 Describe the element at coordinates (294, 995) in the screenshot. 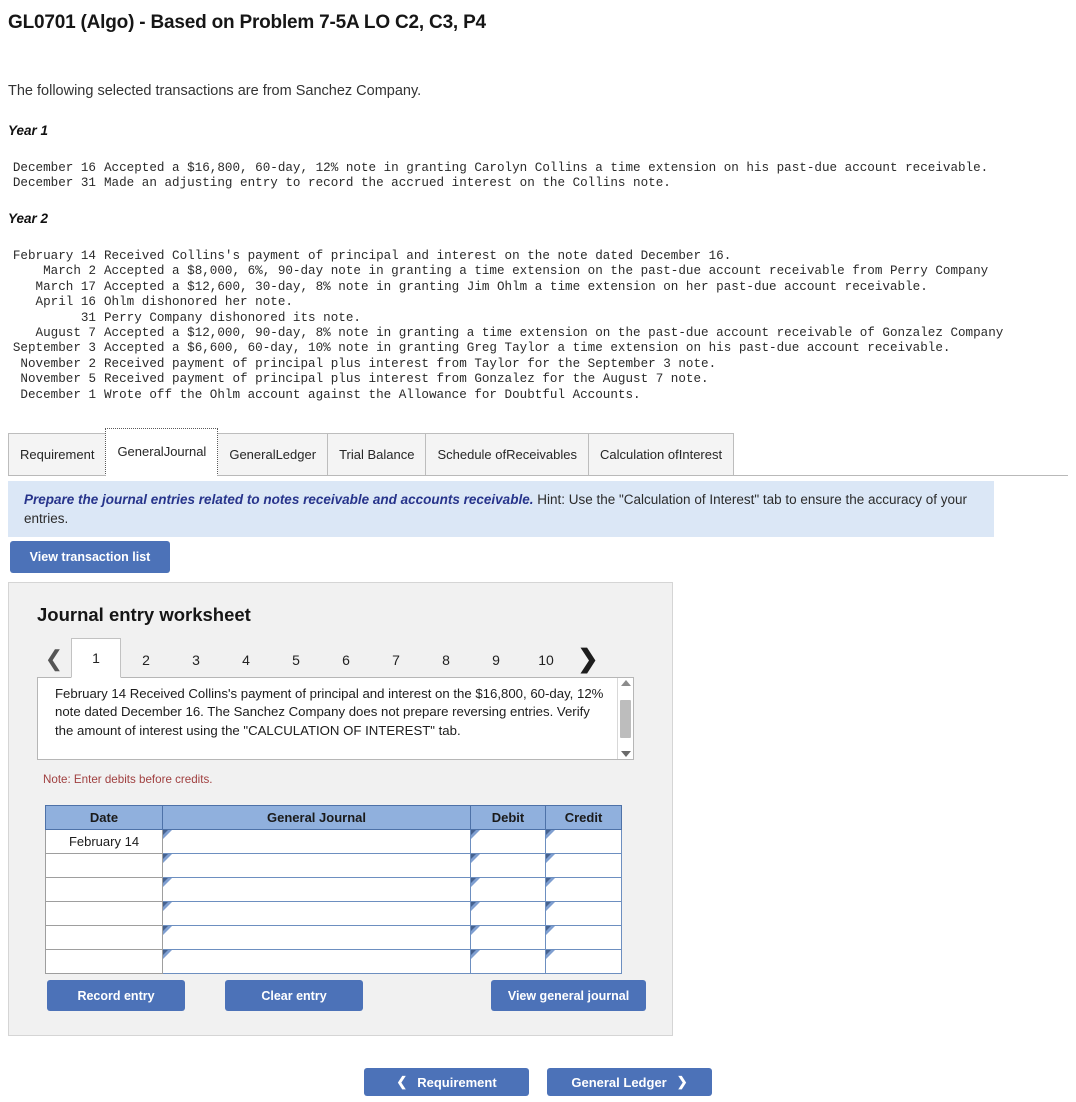

I see `clear-entry-button: Clear entry` at that location.